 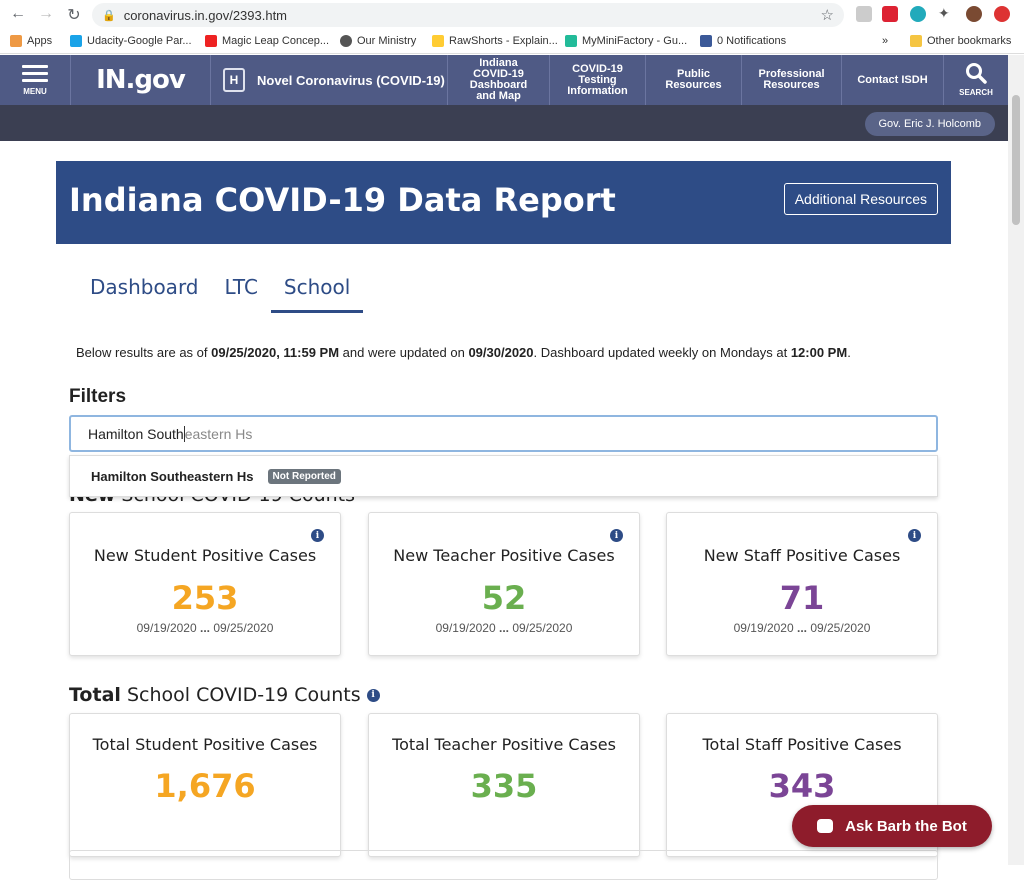 I want to click on bookmarks-overflow: », so click(x=885, y=41).